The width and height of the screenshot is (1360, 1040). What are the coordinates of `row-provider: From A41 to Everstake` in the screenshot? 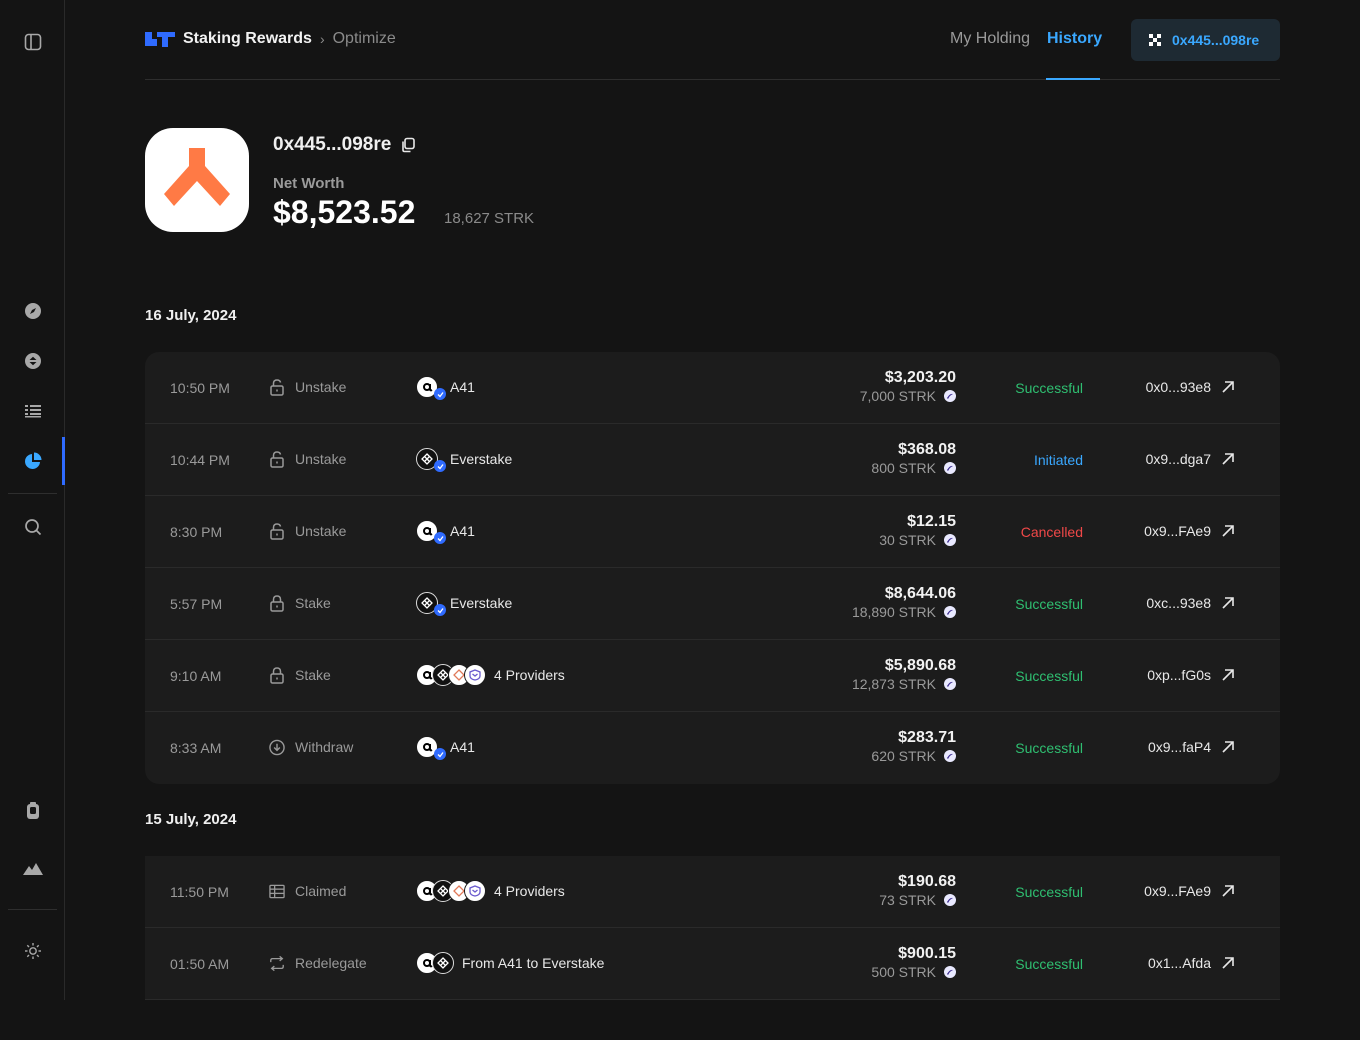 It's located at (510, 963).